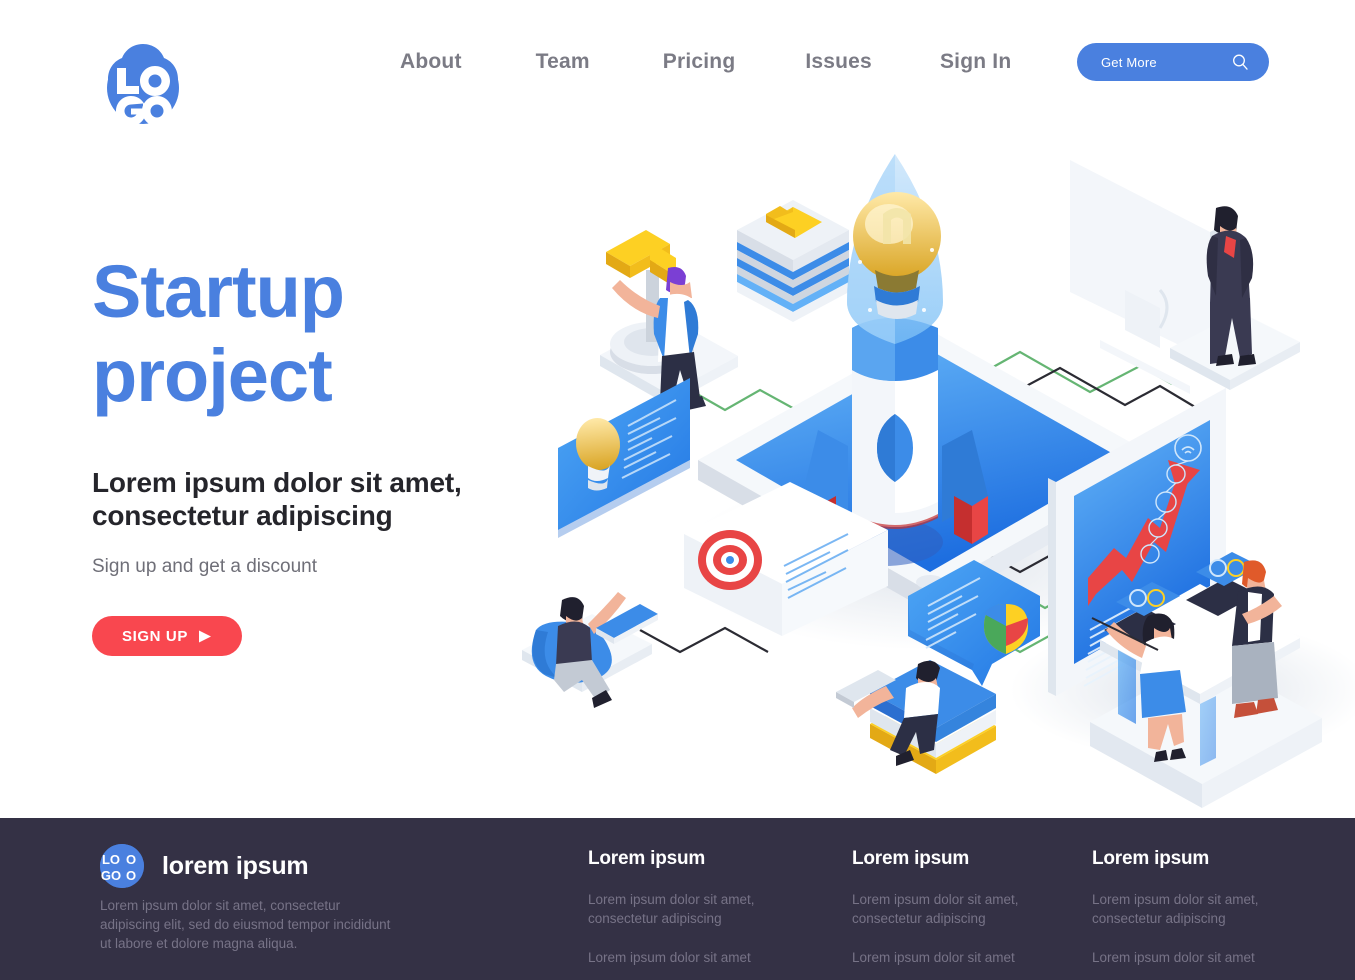  I want to click on page-title: Startup project, so click(327, 334).